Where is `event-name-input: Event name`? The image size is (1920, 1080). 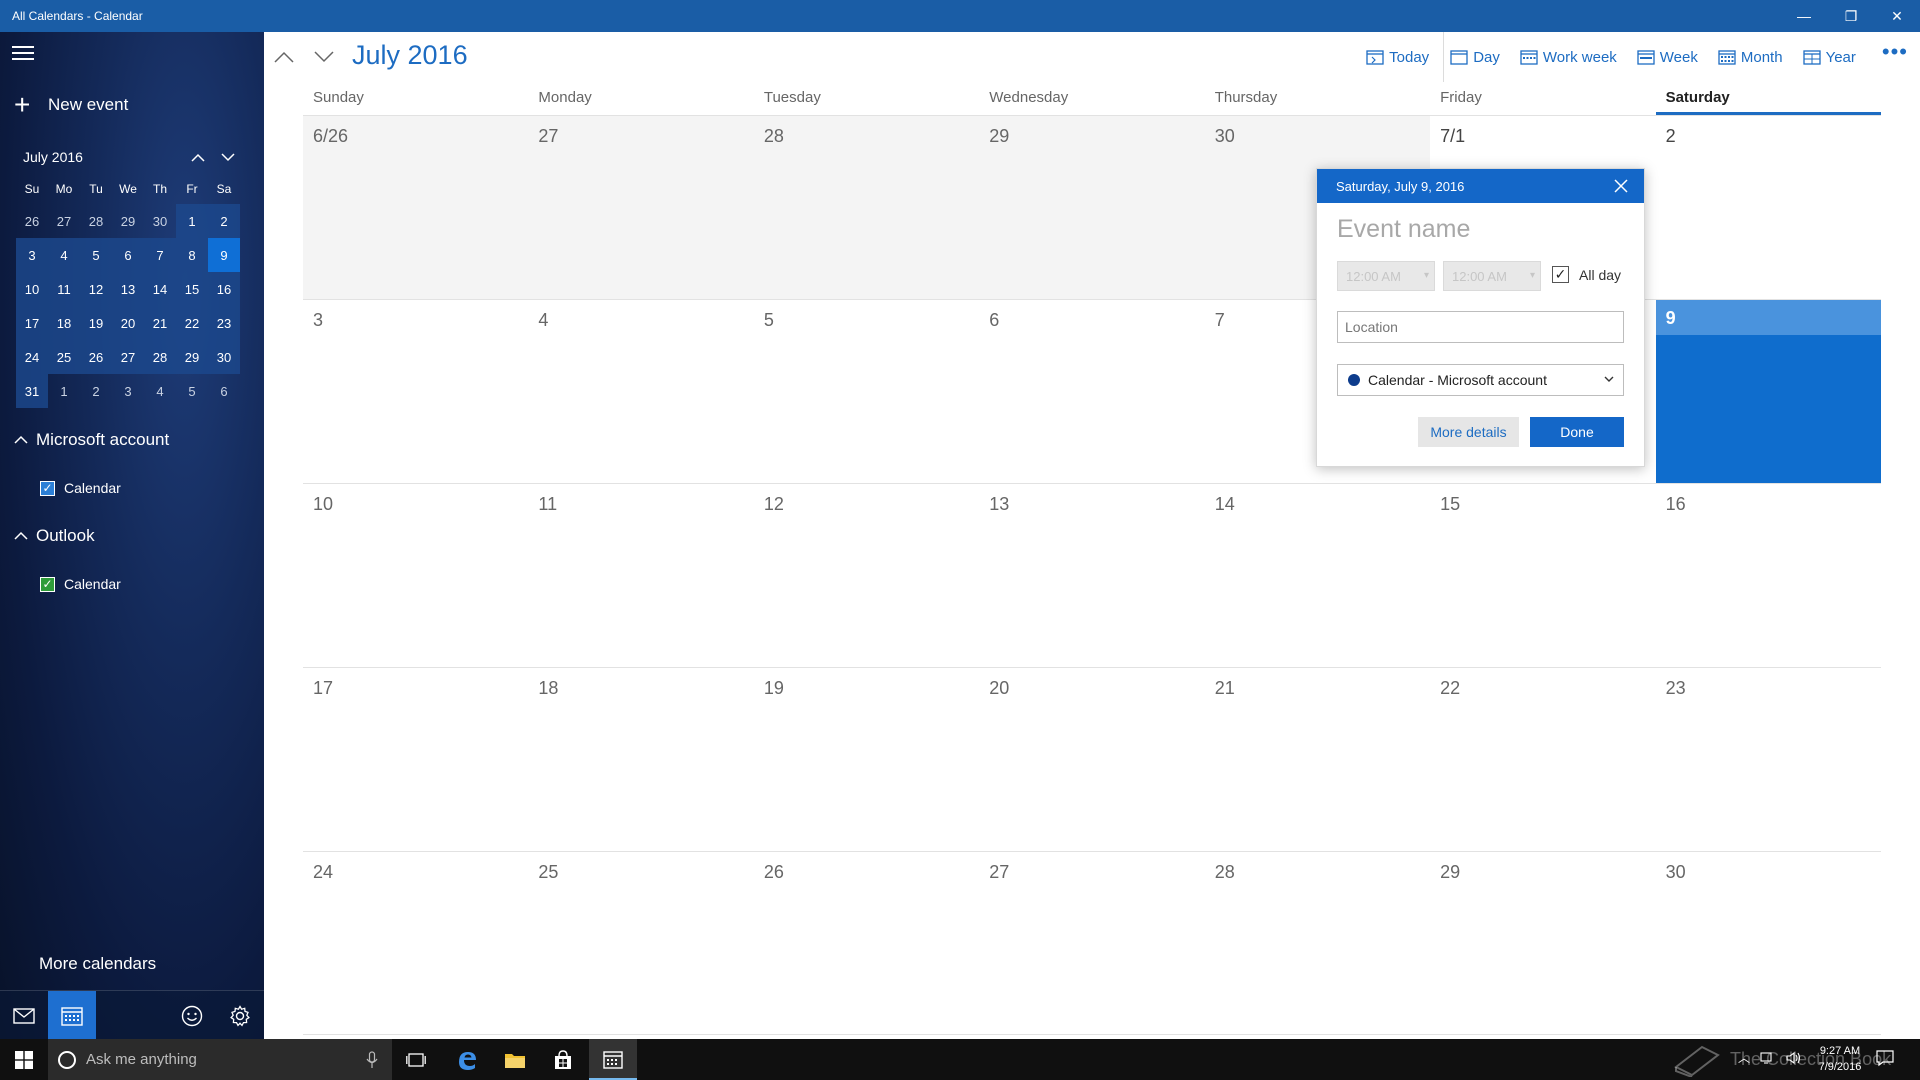 event-name-input: Event name is located at coordinates (1403, 229).